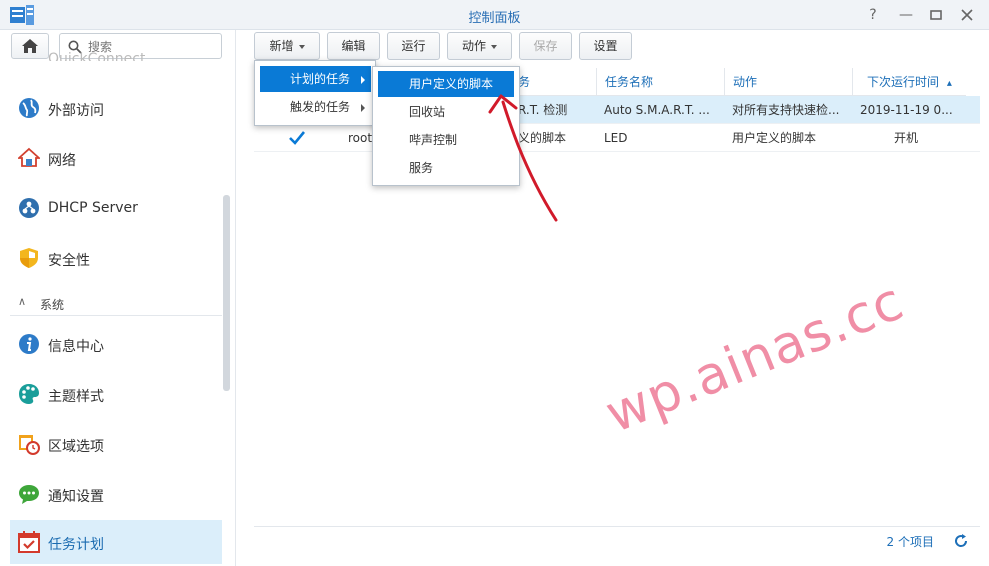 This screenshot has height=566, width=989. Describe the element at coordinates (774, 138) in the screenshot. I see `cell-action: 用户定义的脚本` at that location.